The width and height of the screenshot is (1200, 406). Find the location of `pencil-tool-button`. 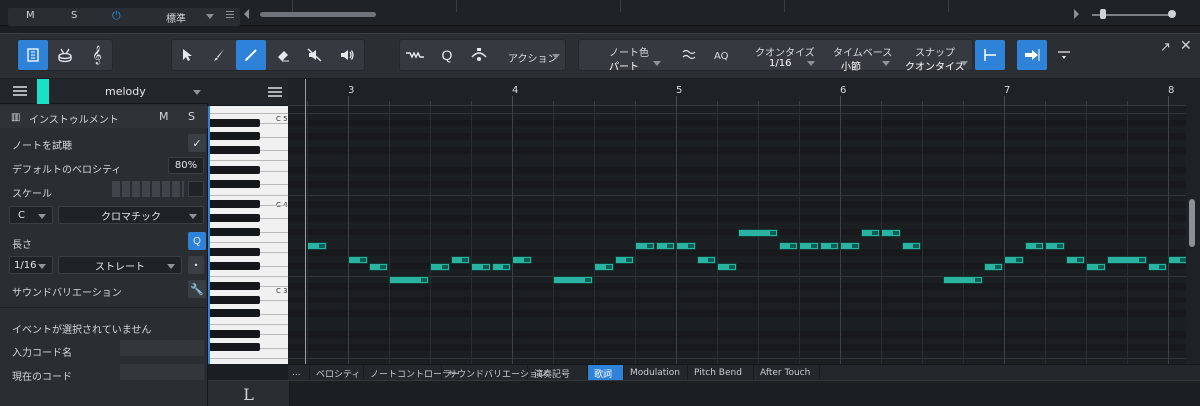

pencil-tool-button is located at coordinates (251, 55).